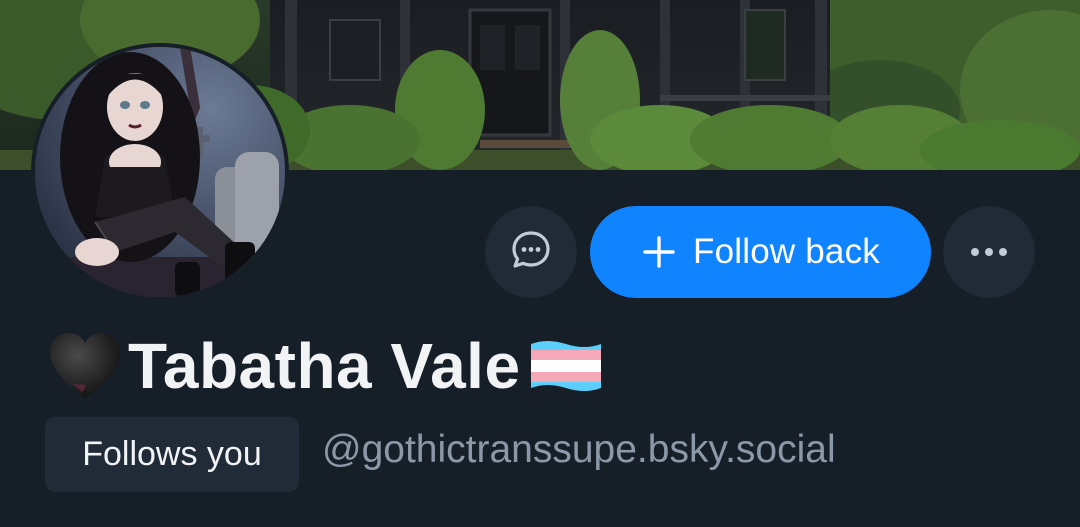 The height and width of the screenshot is (527, 1080). I want to click on black-heart-icon, so click(85, 366).